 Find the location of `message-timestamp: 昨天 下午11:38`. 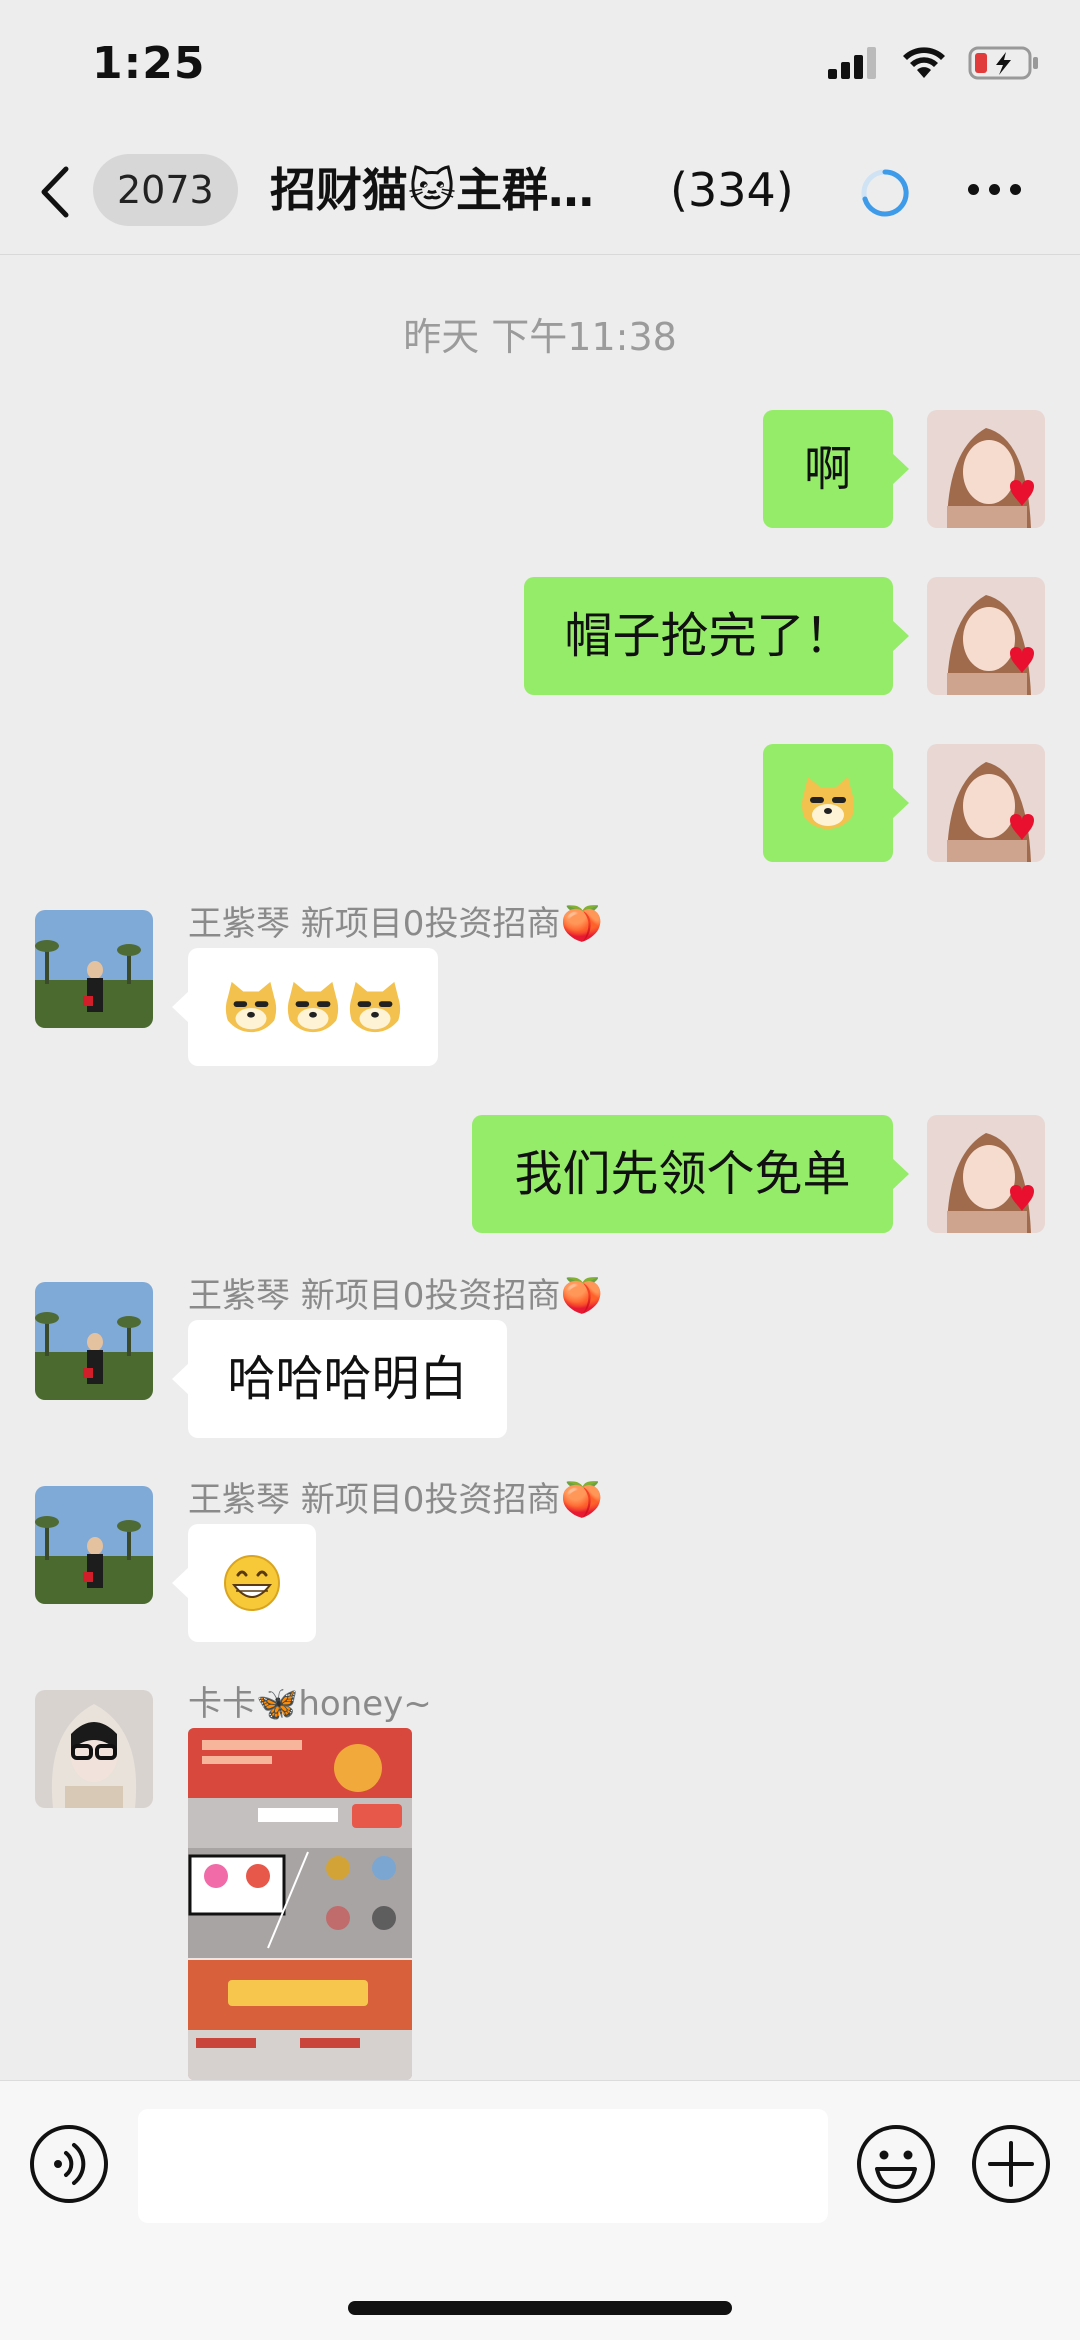

message-timestamp: 昨天 下午11:38 is located at coordinates (540, 337).